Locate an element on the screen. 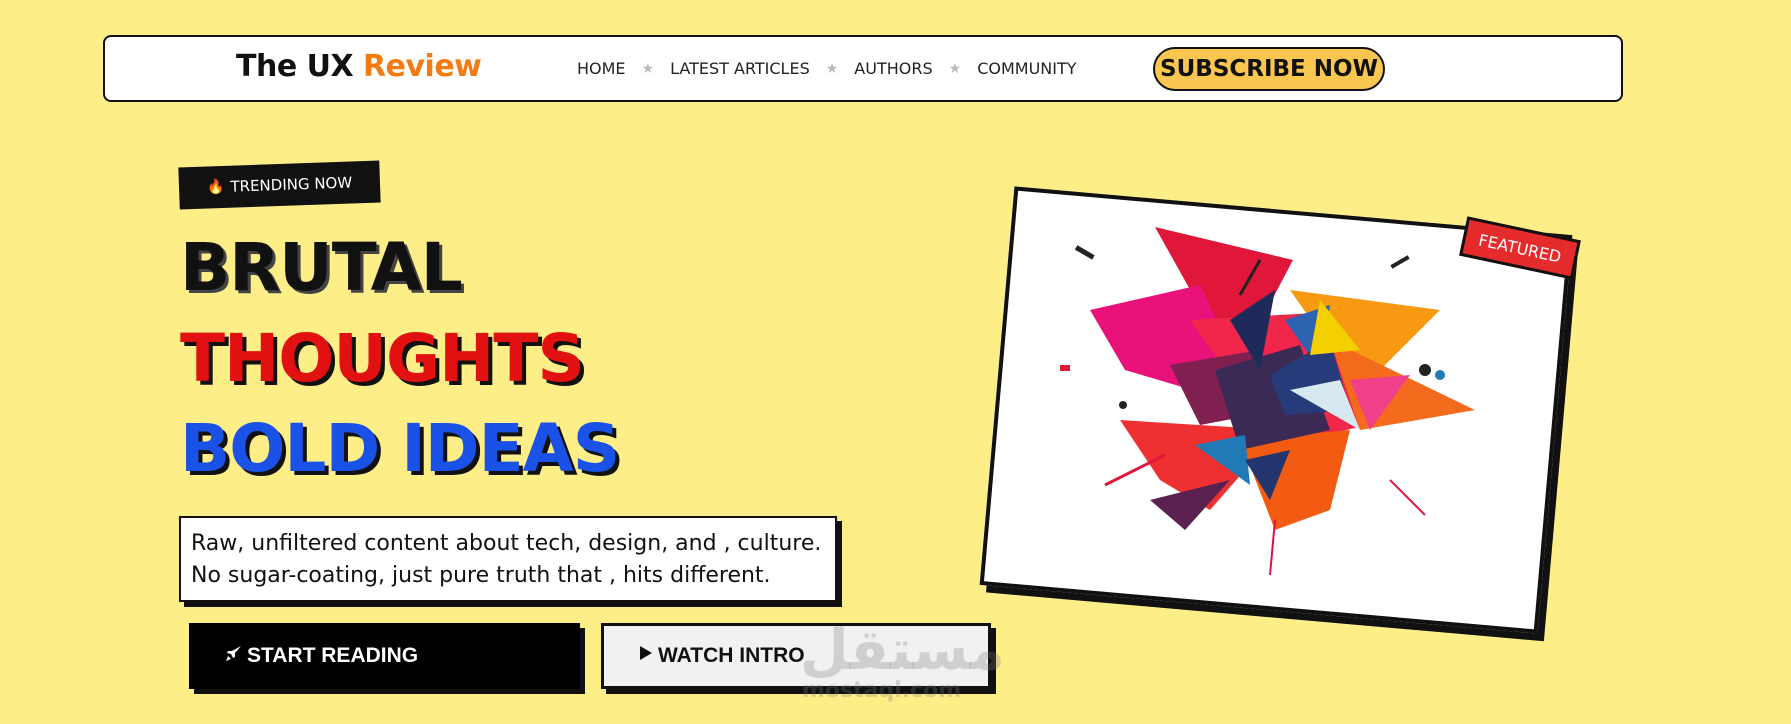 Image resolution: width=1791 pixels, height=724 pixels. subscribe-button: SUBSCRIBE NOW is located at coordinates (1269, 69).